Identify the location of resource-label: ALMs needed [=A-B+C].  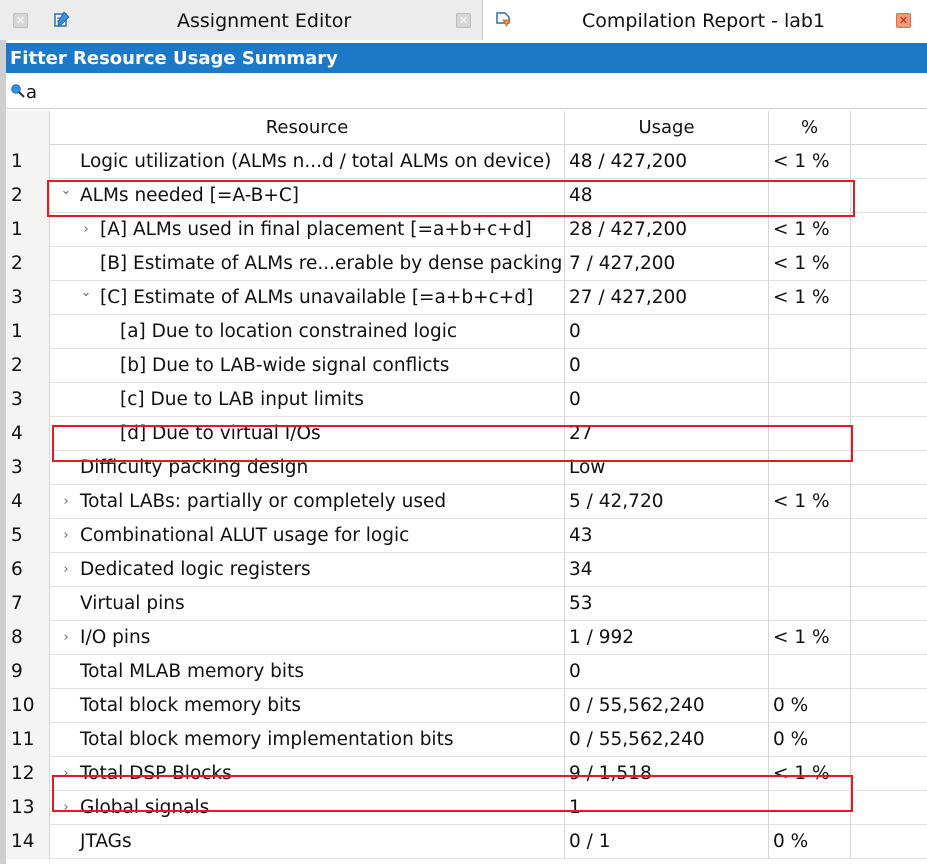
(189, 195).